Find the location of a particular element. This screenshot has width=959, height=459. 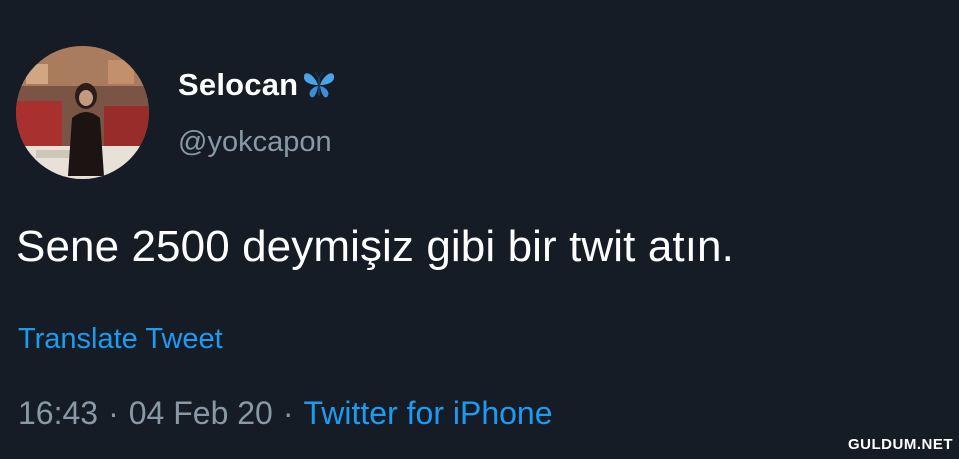

translate-tweet-link: Translate Tweet is located at coordinates (120, 339).